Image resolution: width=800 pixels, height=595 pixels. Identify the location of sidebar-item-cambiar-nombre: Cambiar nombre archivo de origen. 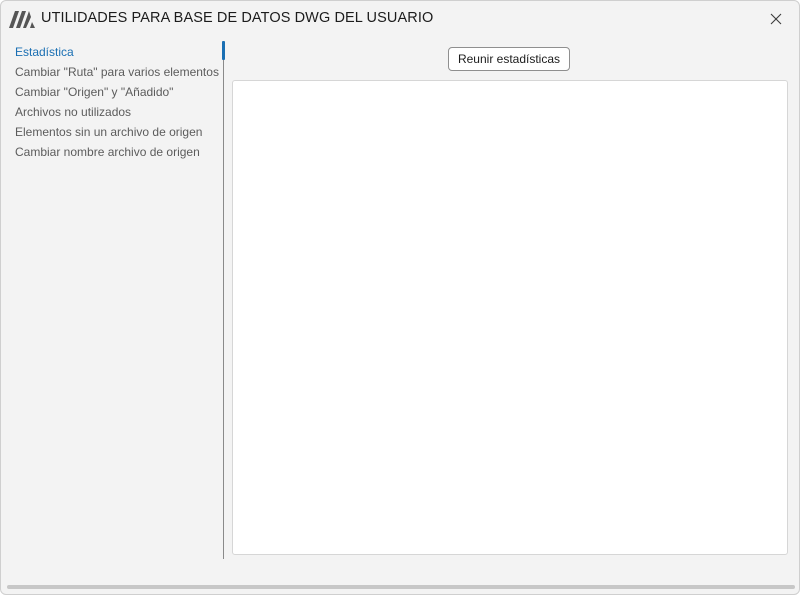
(107, 152).